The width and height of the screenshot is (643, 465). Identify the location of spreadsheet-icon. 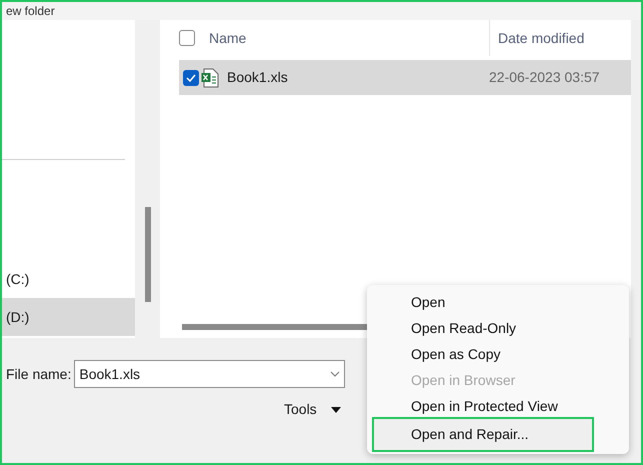
(210, 78).